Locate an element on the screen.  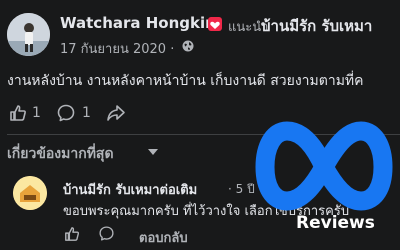
reply-button: ตอบกลับ is located at coordinates (163, 237).